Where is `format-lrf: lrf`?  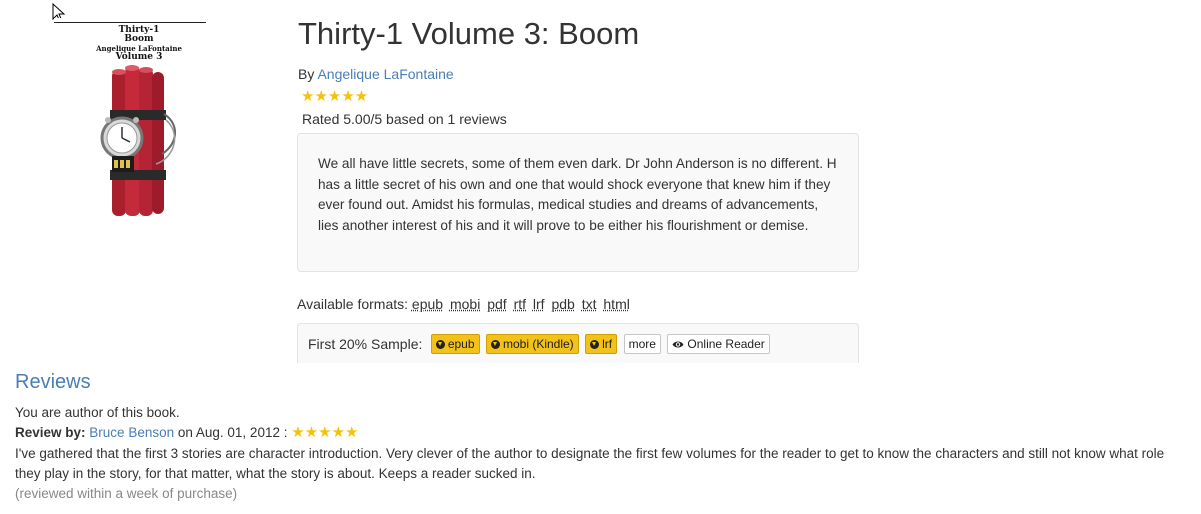 format-lrf: lrf is located at coordinates (539, 304).